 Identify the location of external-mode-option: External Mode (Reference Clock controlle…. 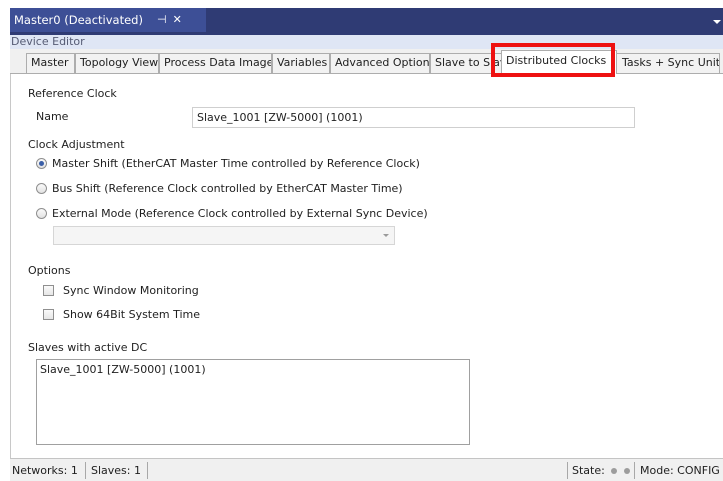
(232, 213).